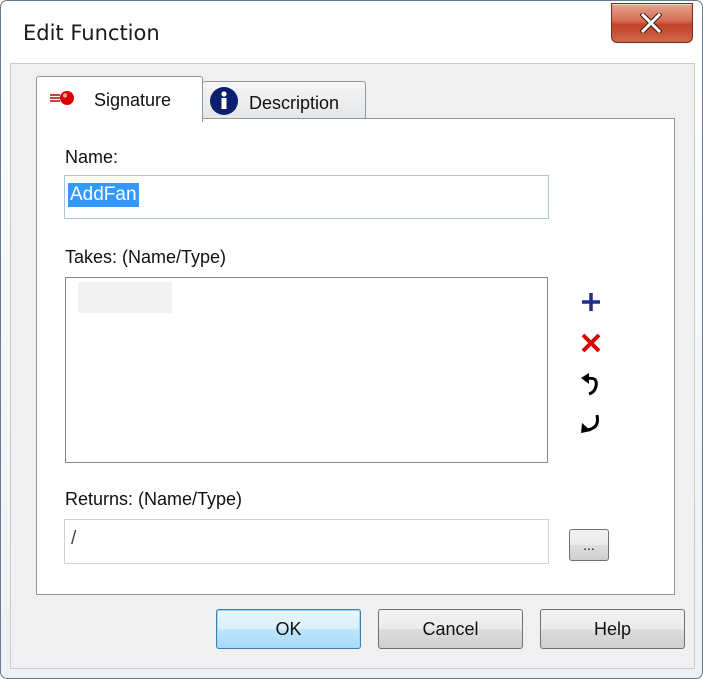 Image resolution: width=703 pixels, height=679 pixels. What do you see at coordinates (74, 538) in the screenshot?
I see `returns-value: /` at bounding box center [74, 538].